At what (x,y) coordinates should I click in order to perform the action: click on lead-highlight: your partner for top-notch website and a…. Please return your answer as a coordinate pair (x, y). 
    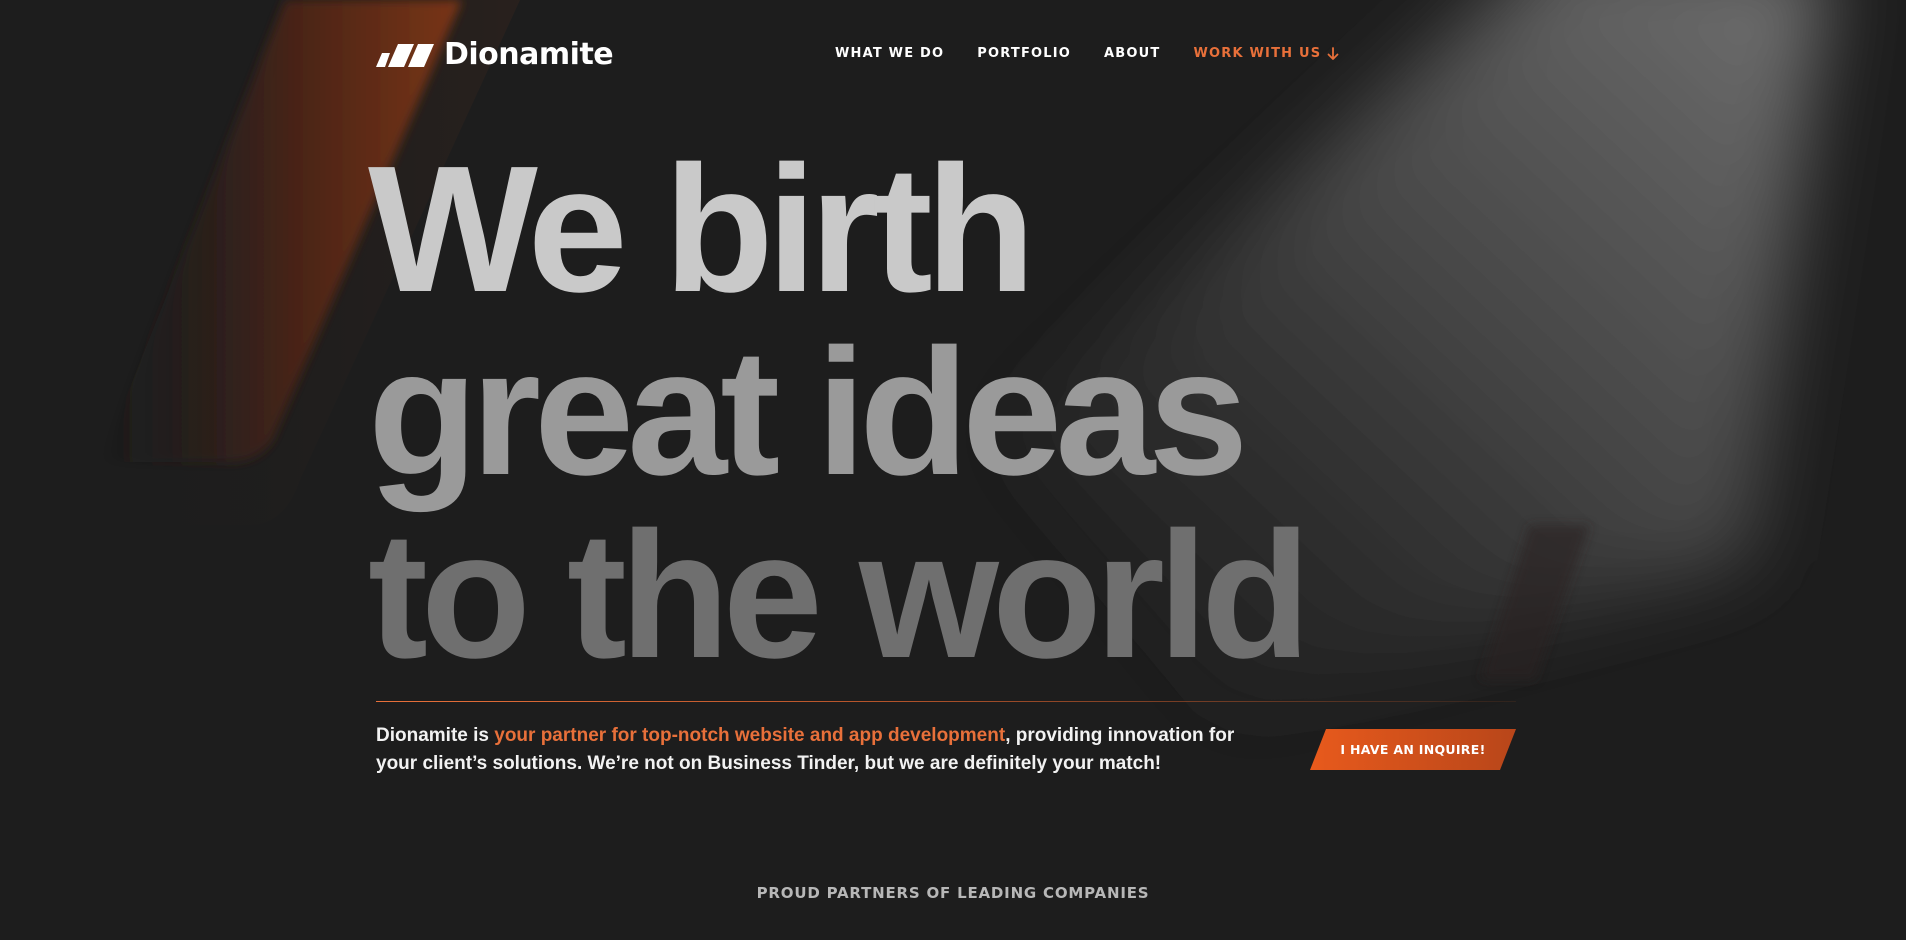
    Looking at the image, I should click on (750, 735).